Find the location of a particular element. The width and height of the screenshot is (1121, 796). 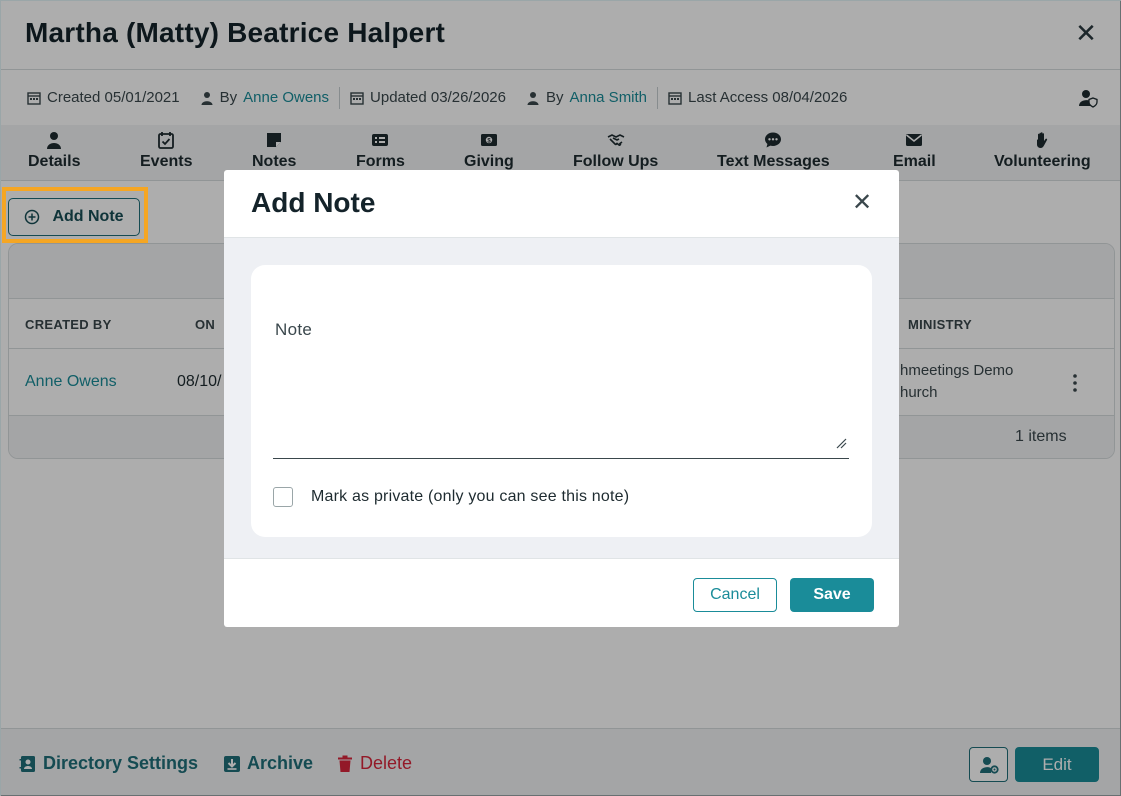

dialog-footer: Cancel Save is located at coordinates (561, 593).